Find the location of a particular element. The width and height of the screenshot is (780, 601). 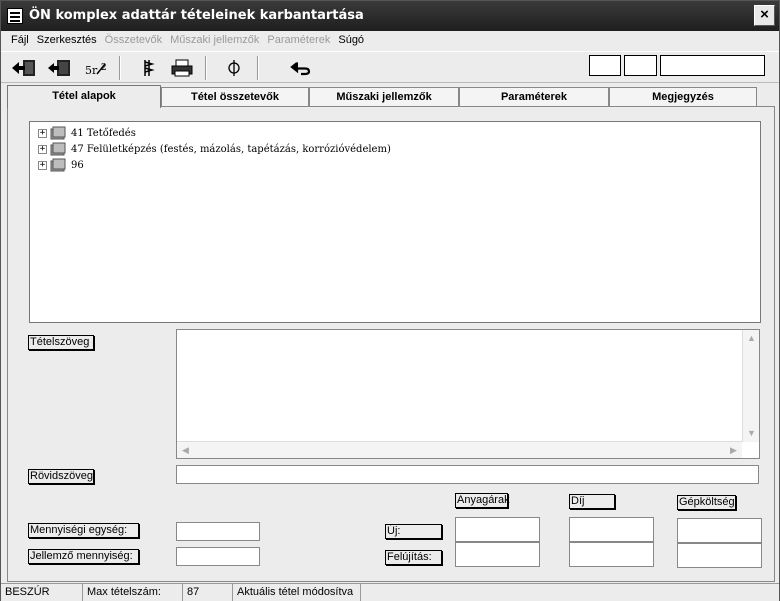

fraction-icon: 5r 2 is located at coordinates (96, 70).